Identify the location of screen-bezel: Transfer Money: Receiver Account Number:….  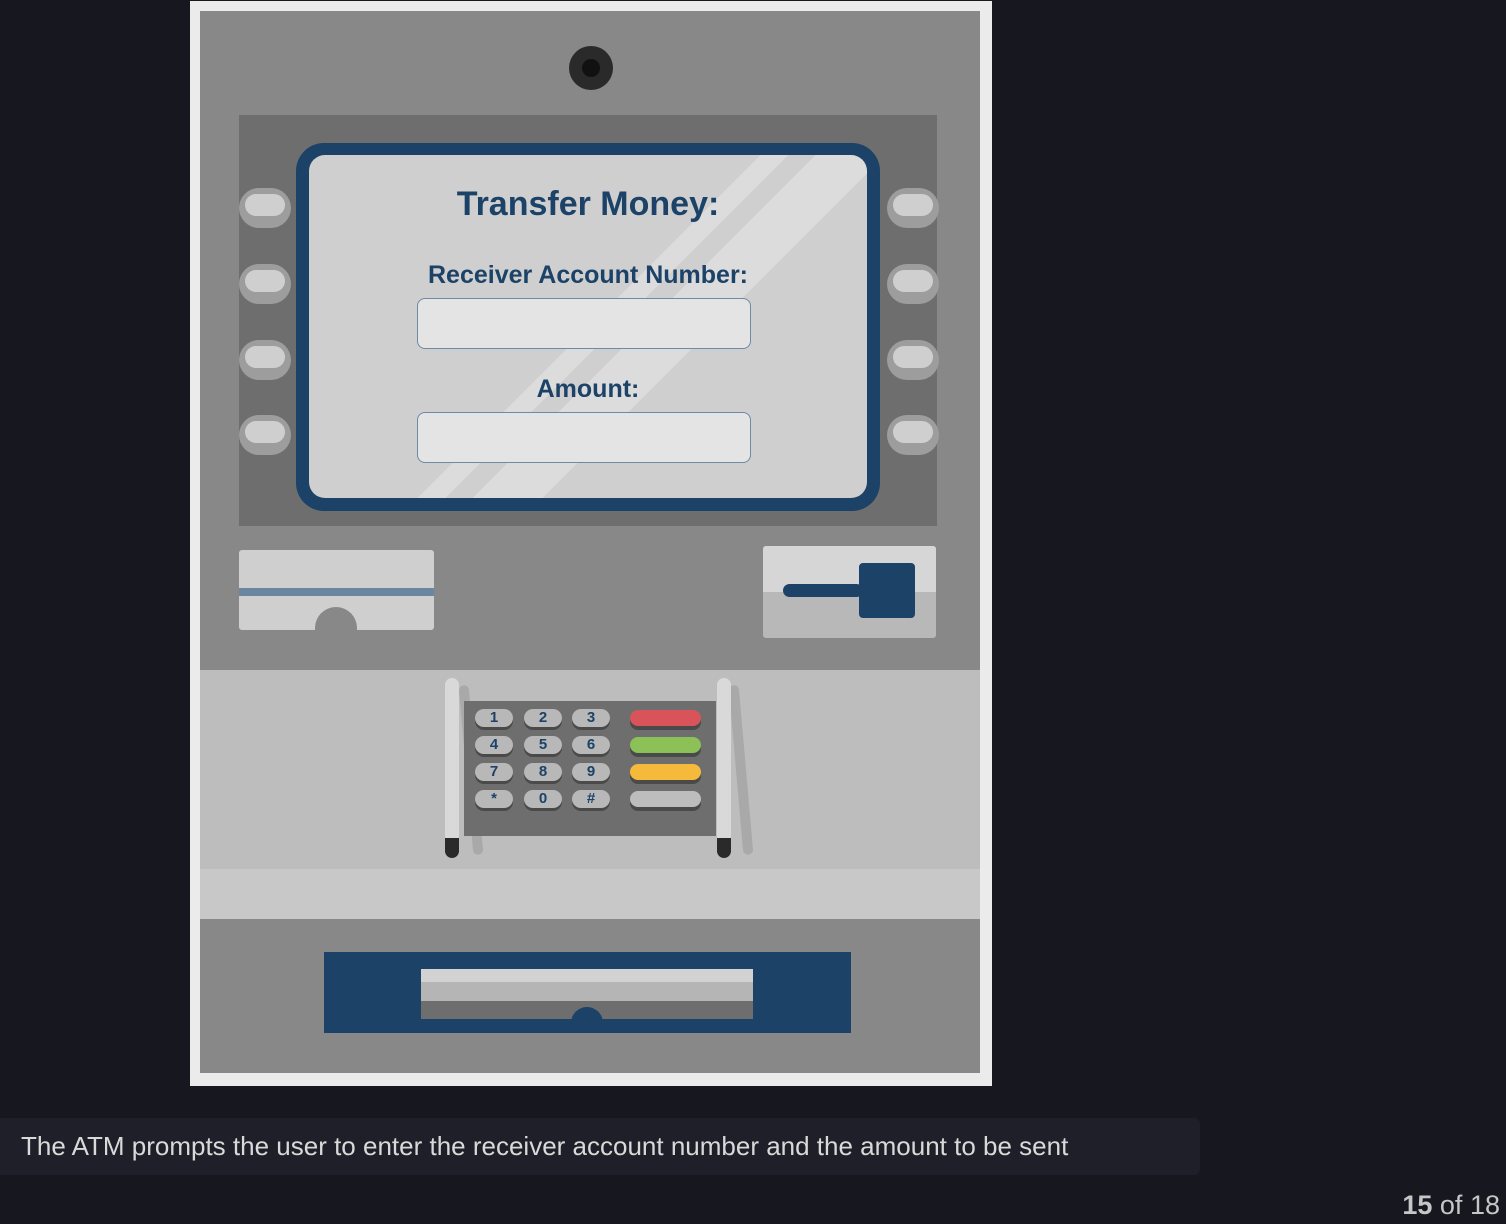
(588, 327).